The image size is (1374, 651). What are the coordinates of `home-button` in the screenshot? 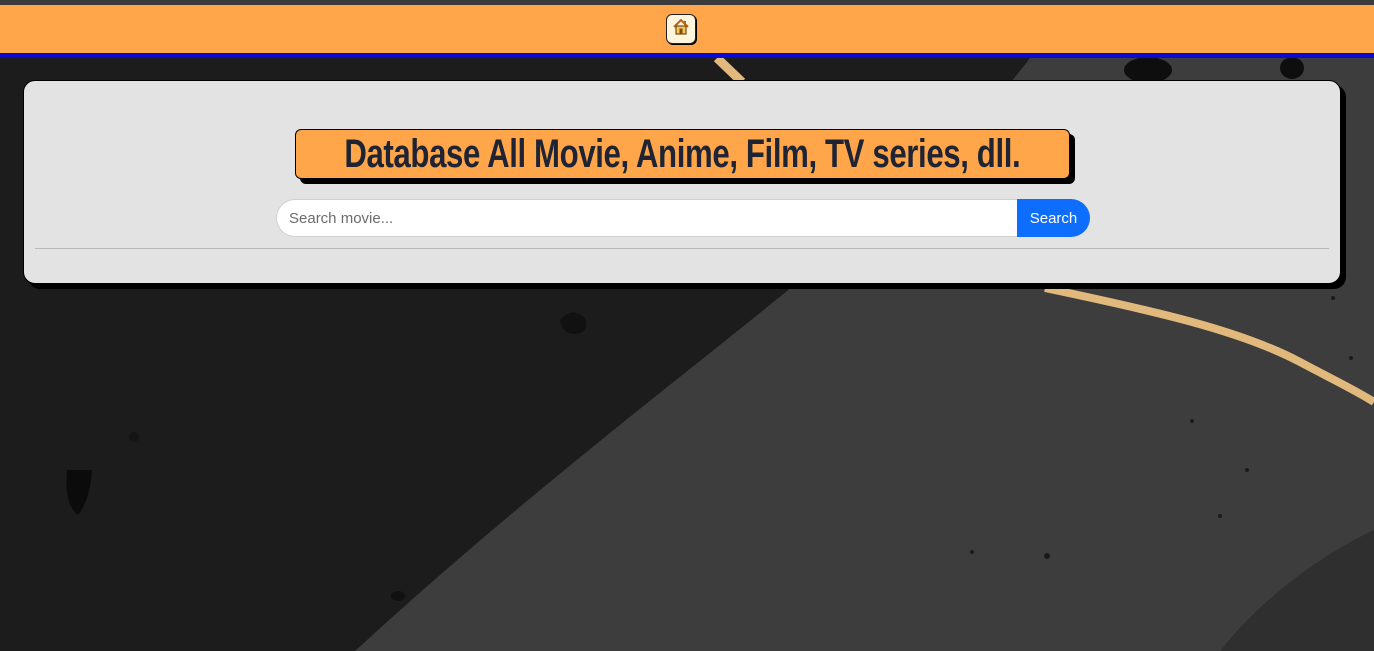 It's located at (681, 29).